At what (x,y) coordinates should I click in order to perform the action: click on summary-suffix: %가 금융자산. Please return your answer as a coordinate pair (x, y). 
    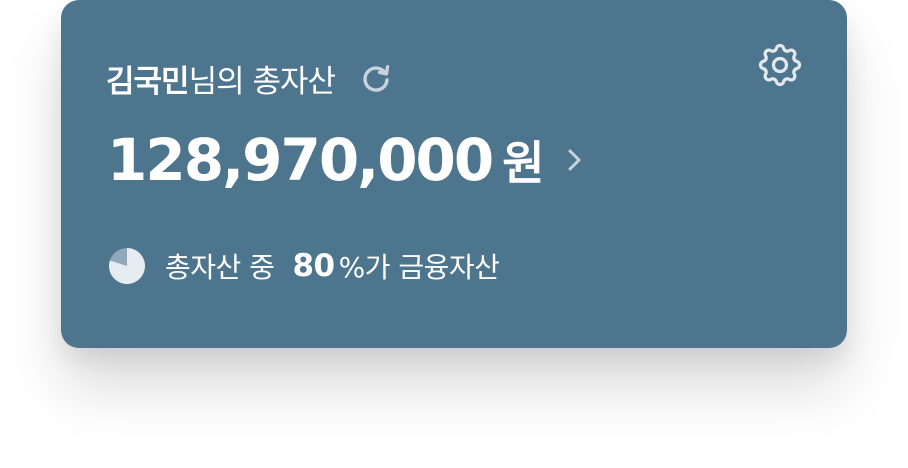
    Looking at the image, I should click on (419, 267).